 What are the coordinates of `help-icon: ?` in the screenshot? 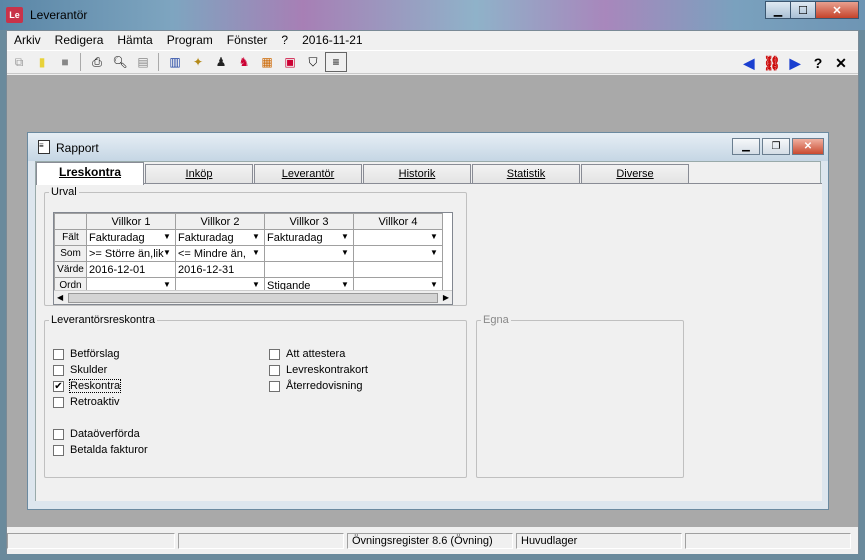 It's located at (818, 63).